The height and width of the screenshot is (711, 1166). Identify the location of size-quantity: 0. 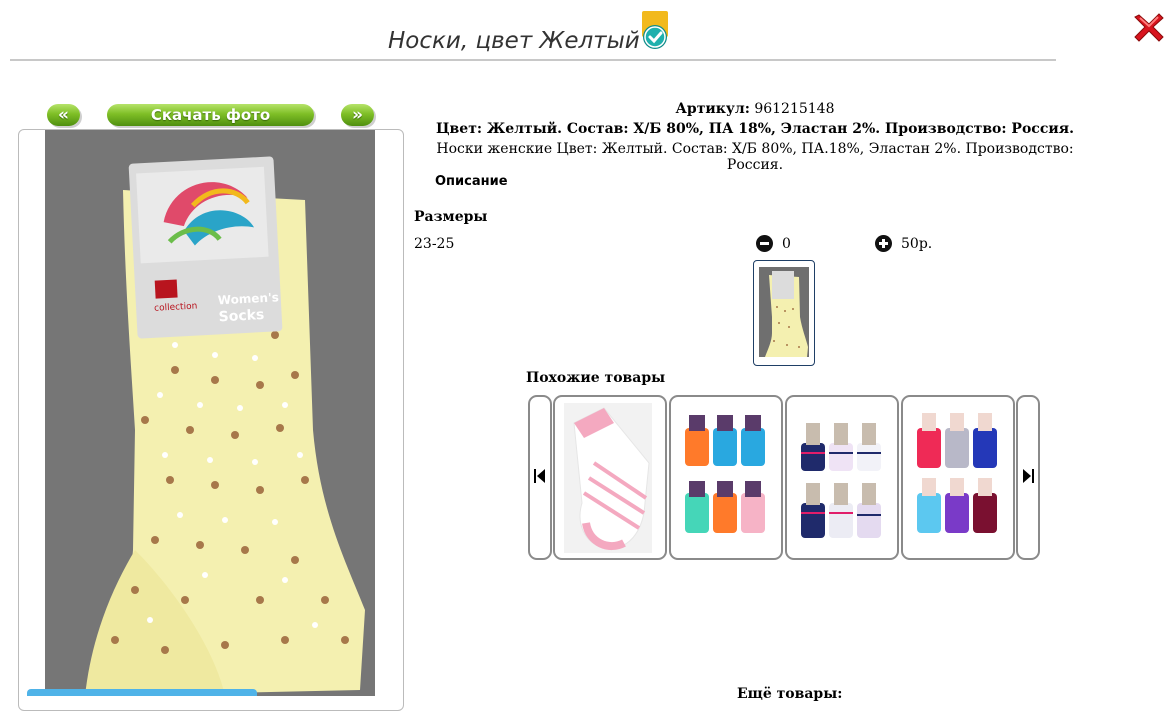
(786, 244).